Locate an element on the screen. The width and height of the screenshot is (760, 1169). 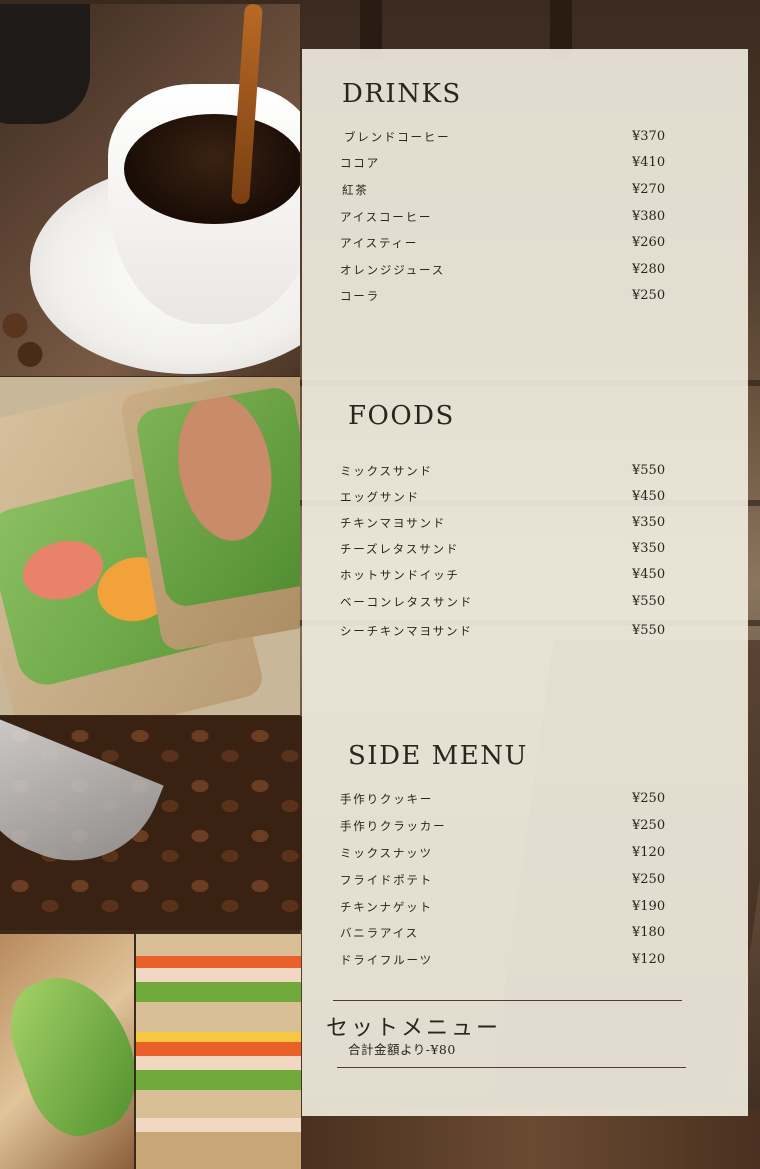
stacked-sandwich-photo is located at coordinates (218, 1051).